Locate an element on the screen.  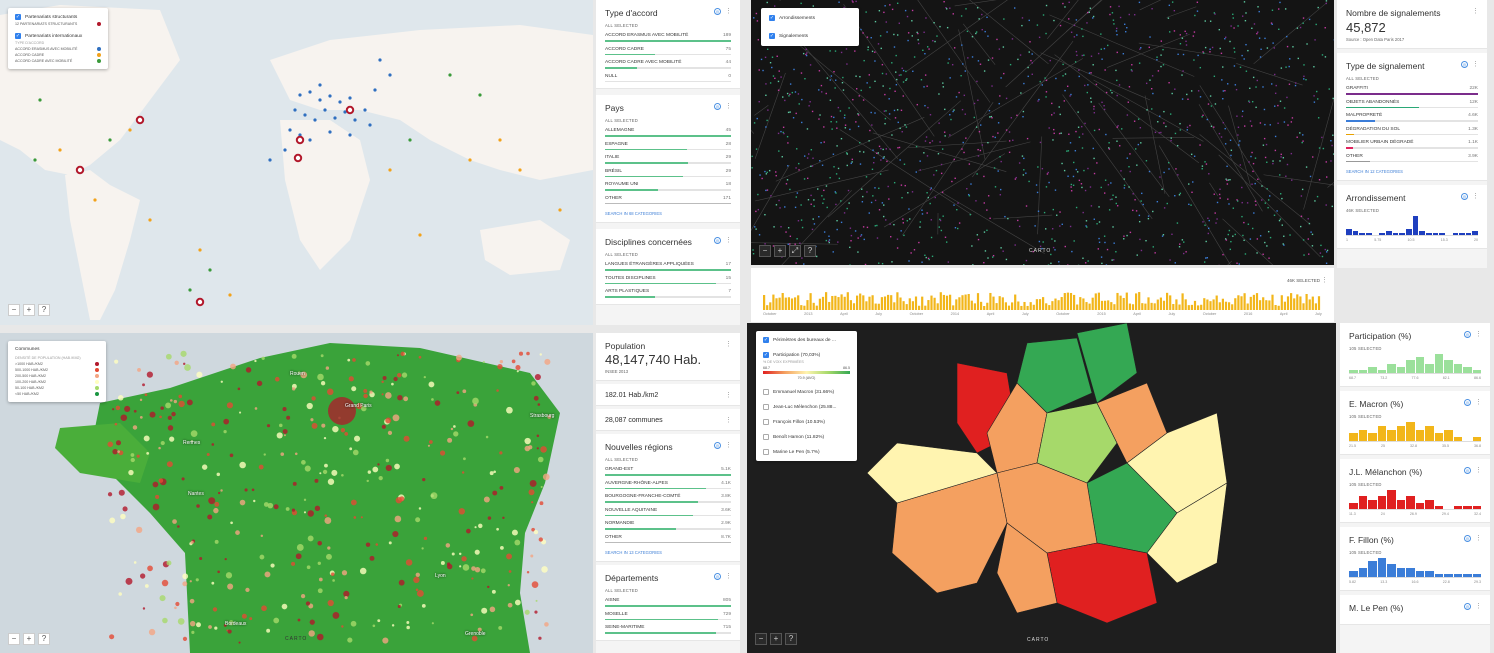
category-row: OBJETS ABANDONNÉS 12k is located at coordinates (1412, 102).